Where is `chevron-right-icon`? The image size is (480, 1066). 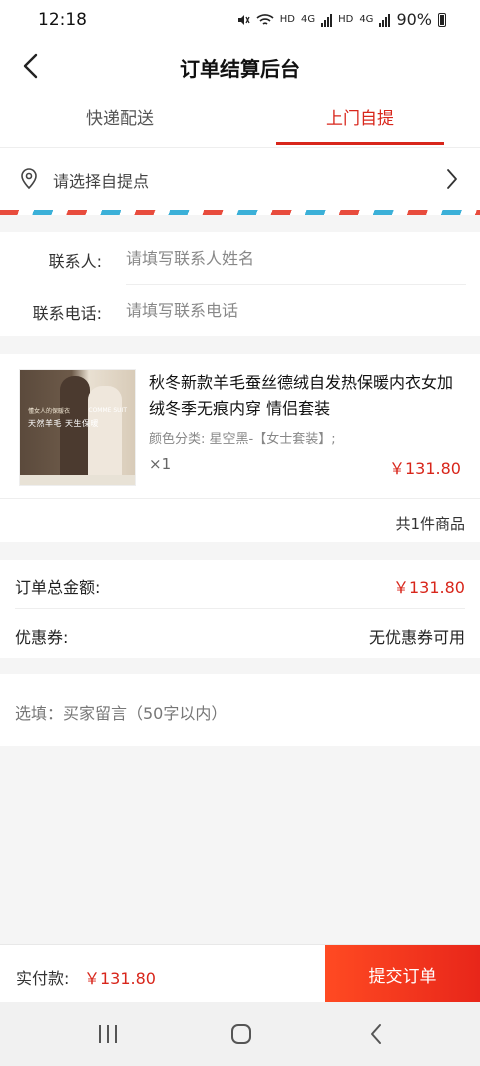
chevron-right-icon is located at coordinates (452, 181).